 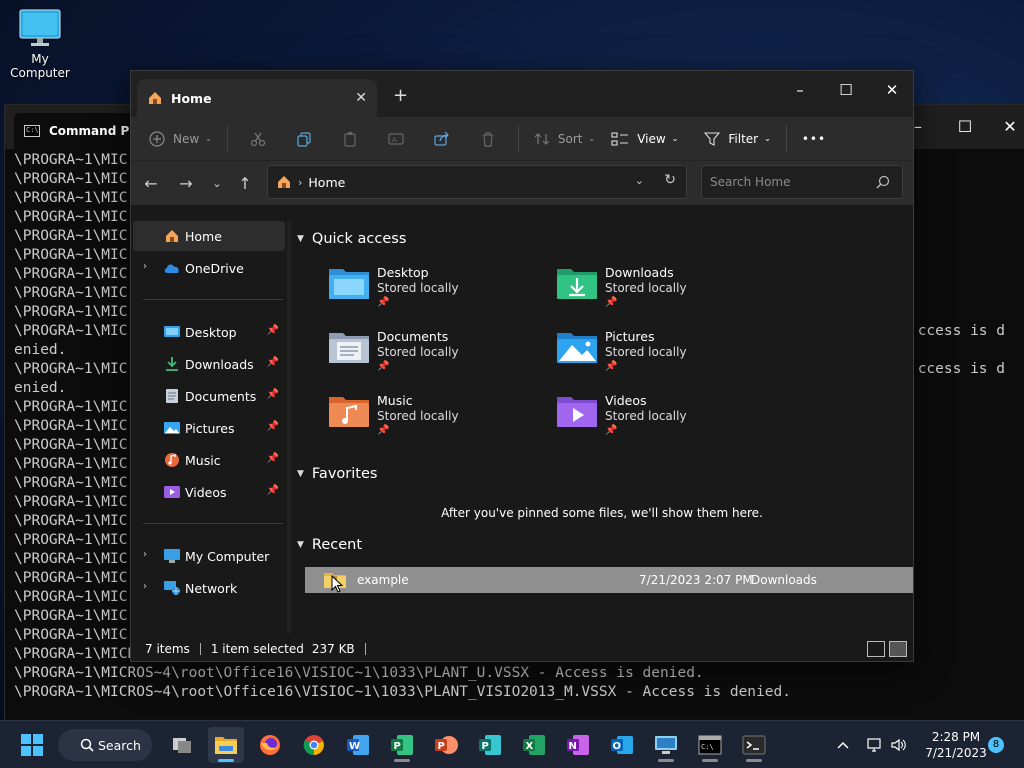 What do you see at coordinates (209, 492) in the screenshot?
I see `sidebar-item-videos: Videos 📌` at bounding box center [209, 492].